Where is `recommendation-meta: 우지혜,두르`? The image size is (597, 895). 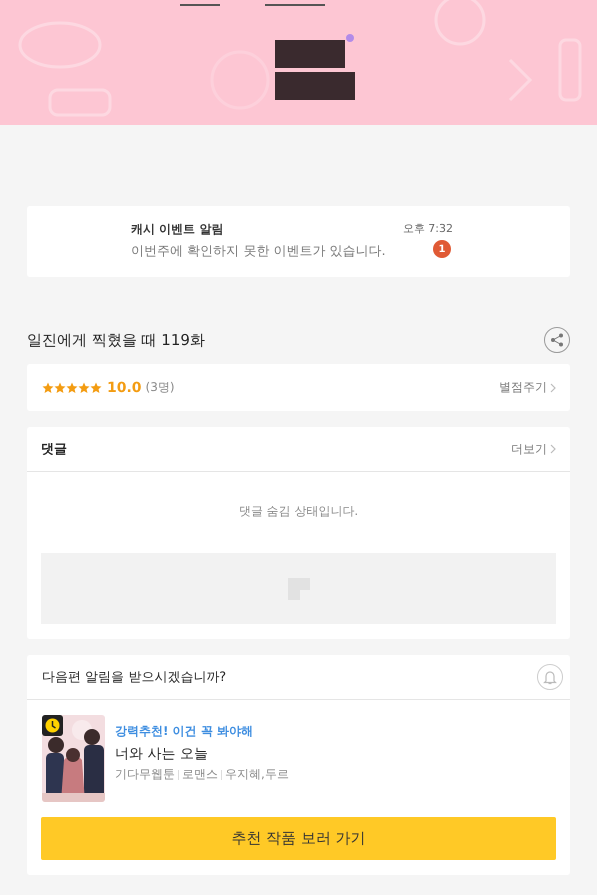 recommendation-meta: 우지혜,두르 is located at coordinates (257, 774).